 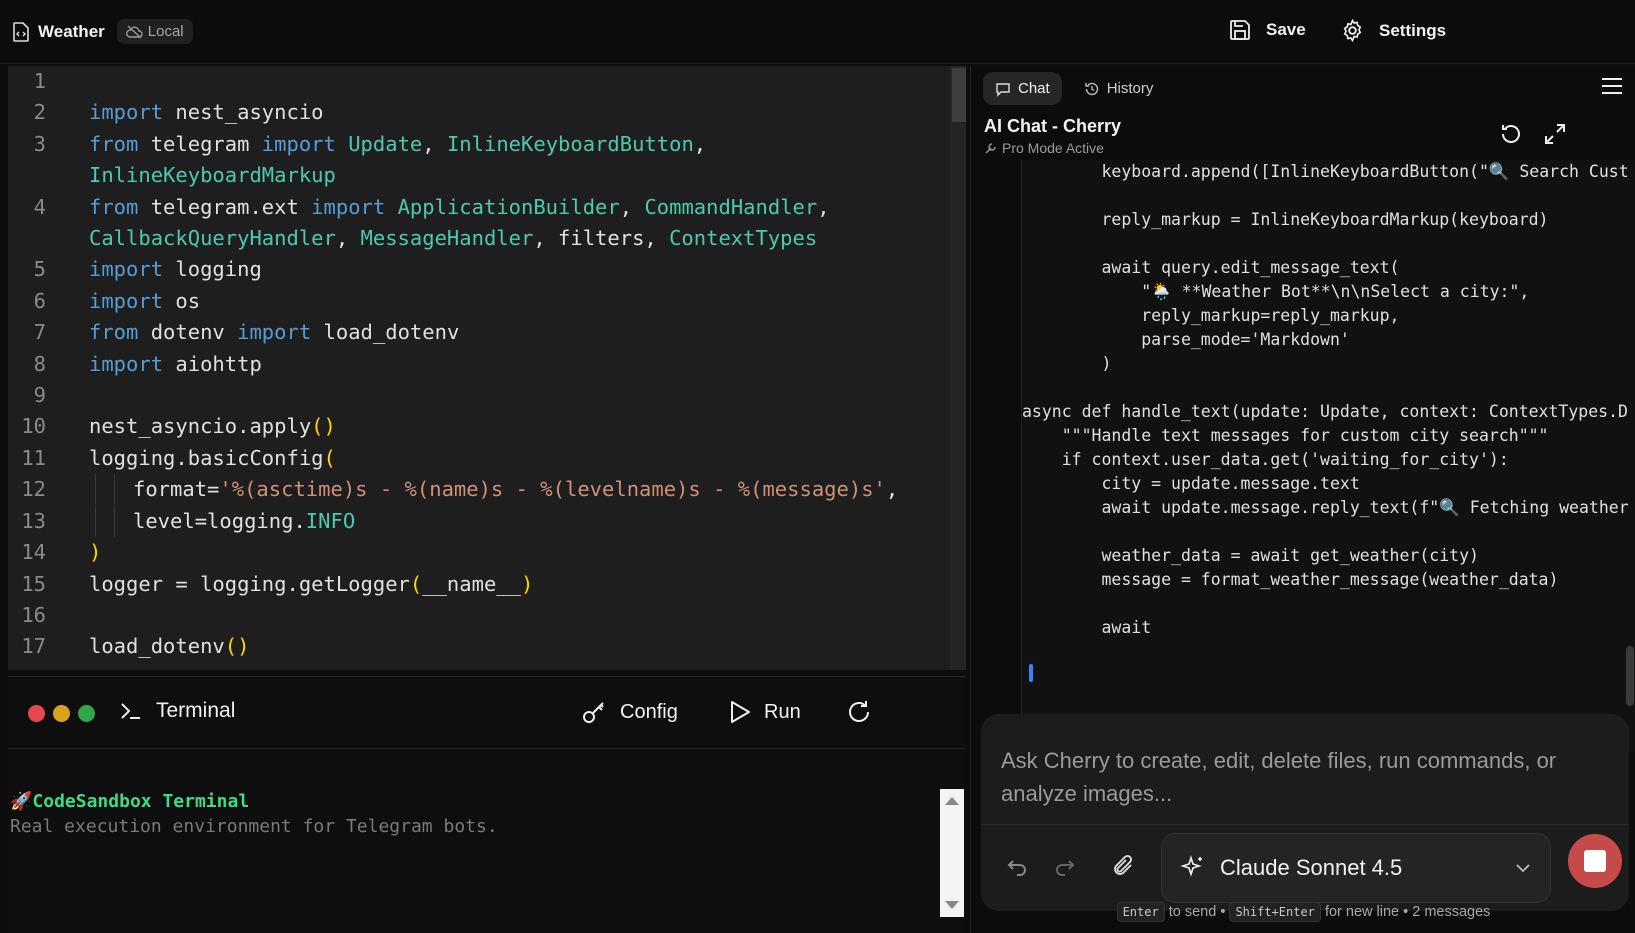 What do you see at coordinates (1630, 676) in the screenshot?
I see `chat-scrollbar` at bounding box center [1630, 676].